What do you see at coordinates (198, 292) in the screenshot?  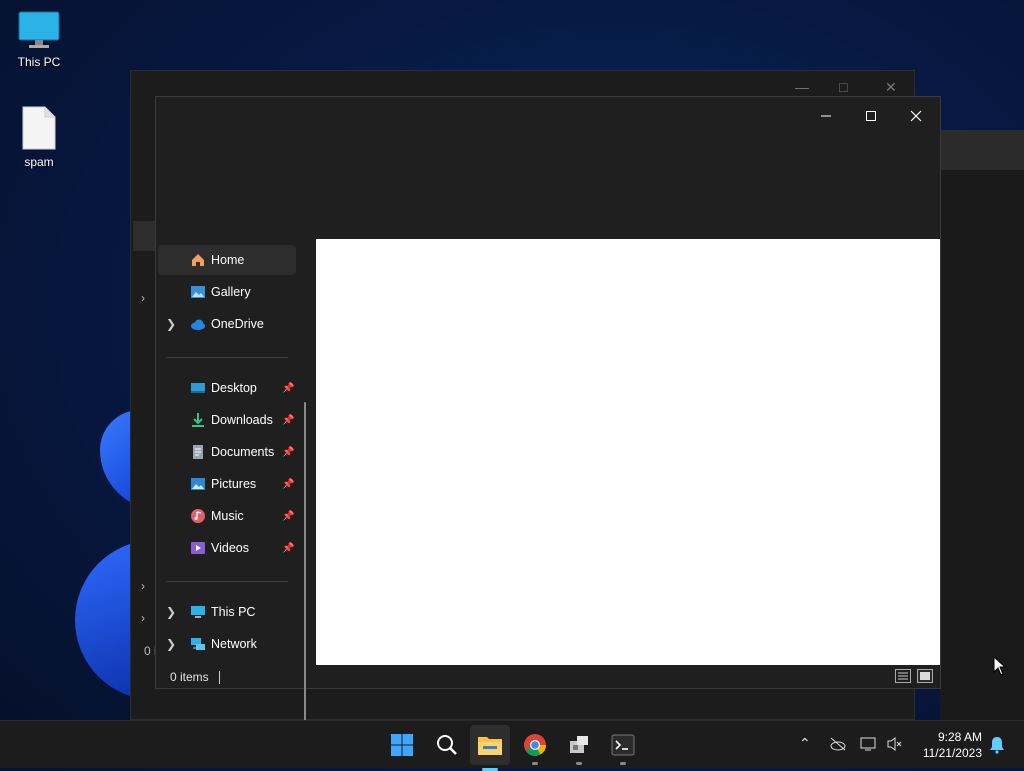 I see `gallery-icon` at bounding box center [198, 292].